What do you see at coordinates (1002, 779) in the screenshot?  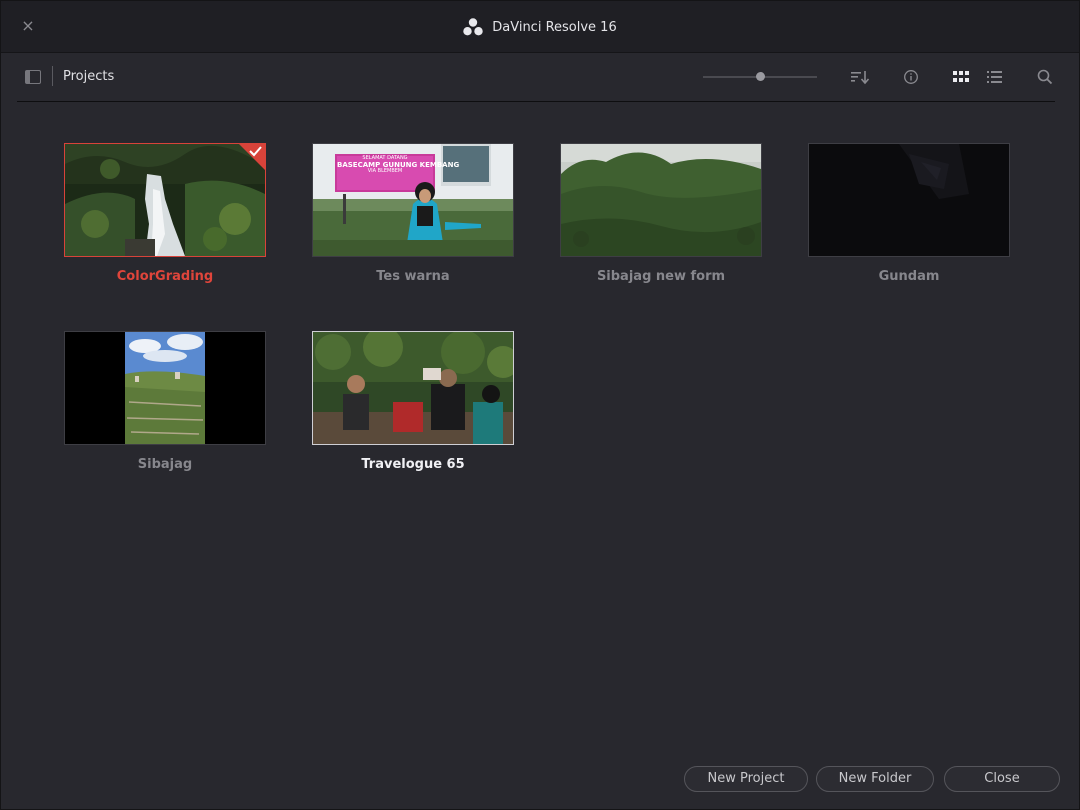 I see `close-button: Close` at bounding box center [1002, 779].